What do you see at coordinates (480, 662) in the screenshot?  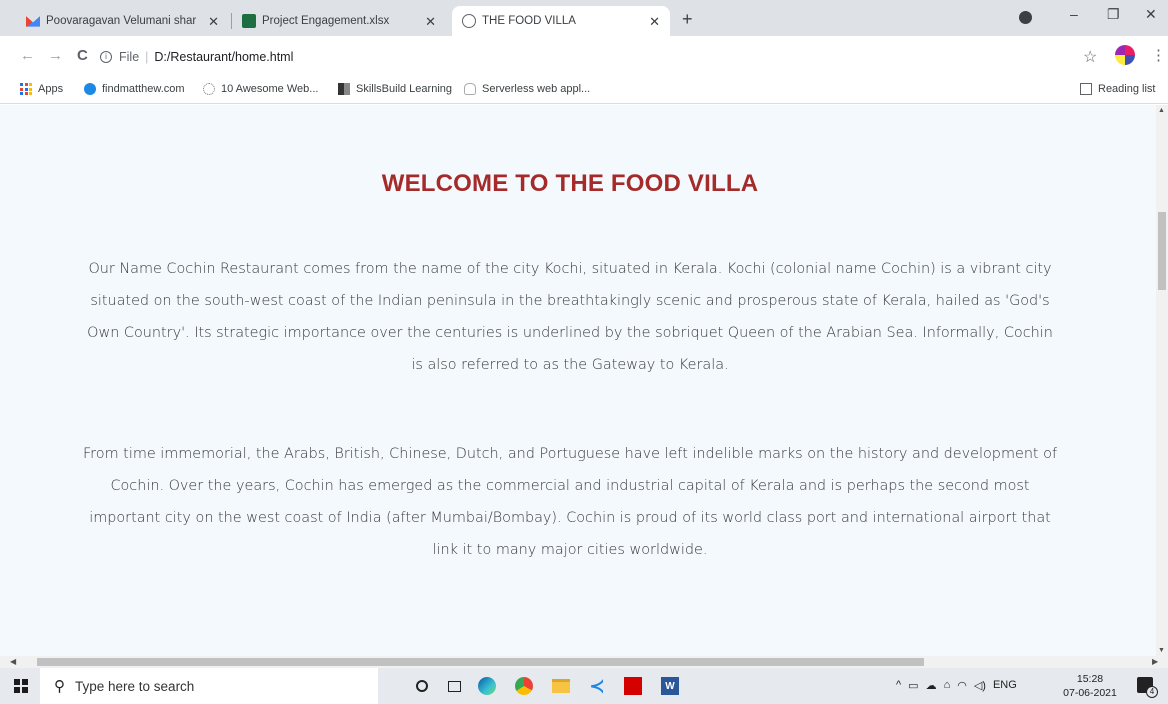 I see `horizontal-scroll-thumb` at bounding box center [480, 662].